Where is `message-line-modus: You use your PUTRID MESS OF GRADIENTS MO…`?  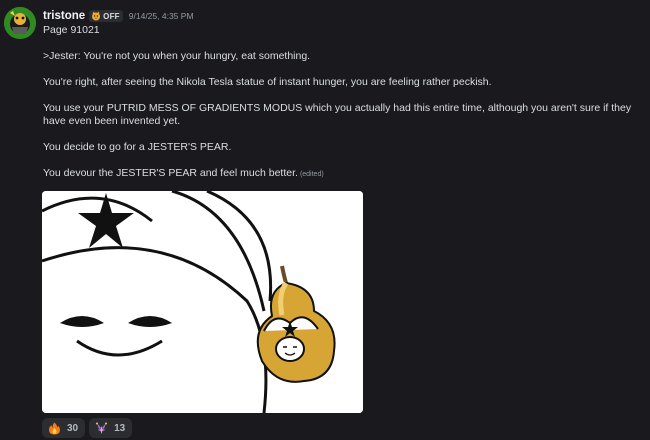 message-line-modus: You use your PUTRID MESS OF GRADIENTS MO… is located at coordinates (337, 114).